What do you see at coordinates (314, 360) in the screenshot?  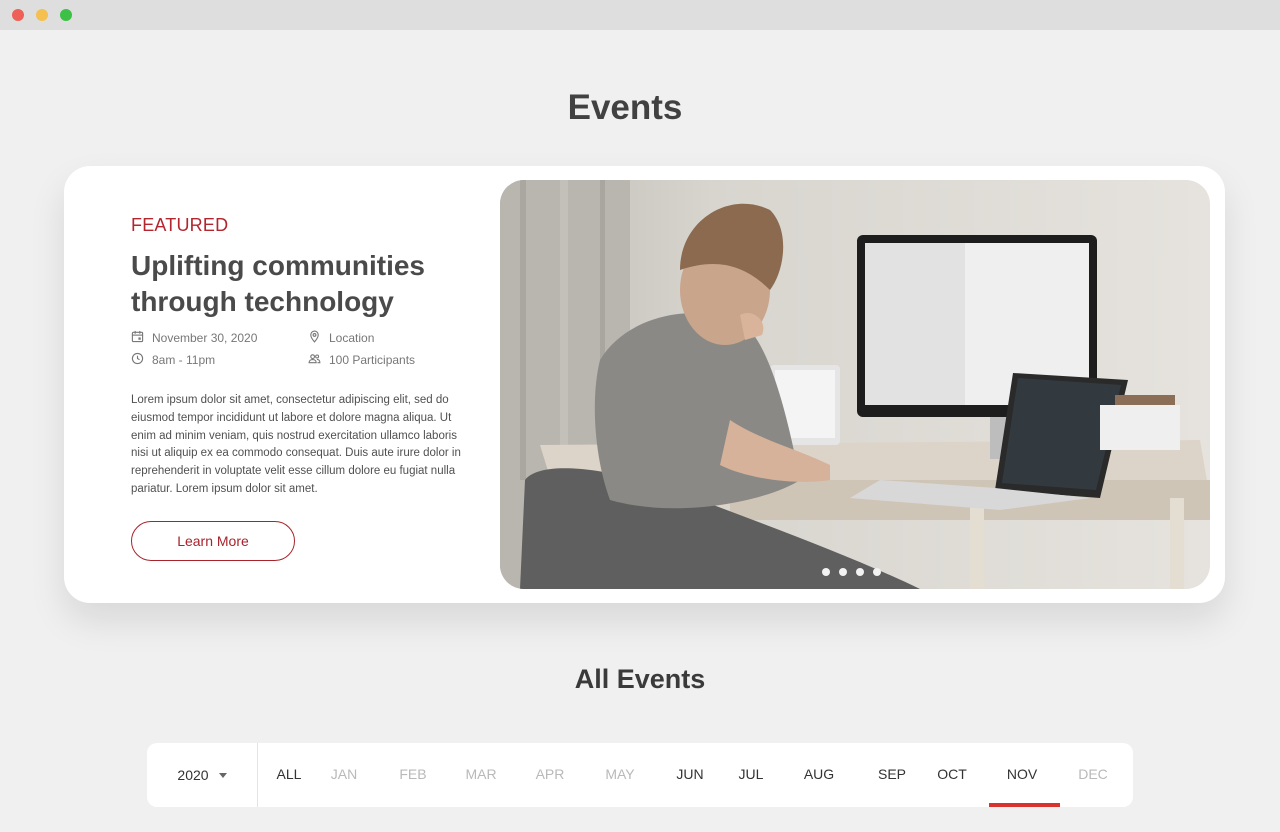 I see `people-icon` at bounding box center [314, 360].